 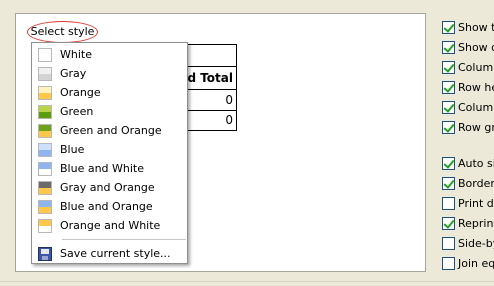 I want to click on save-disk-icon, so click(x=45, y=253).